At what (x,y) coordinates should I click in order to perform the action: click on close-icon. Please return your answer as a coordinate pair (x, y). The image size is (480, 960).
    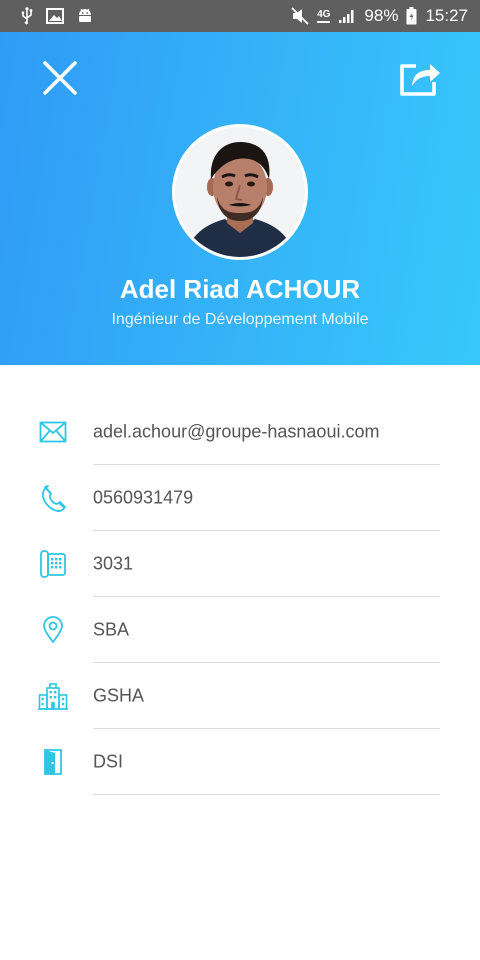
    Looking at the image, I should click on (60, 78).